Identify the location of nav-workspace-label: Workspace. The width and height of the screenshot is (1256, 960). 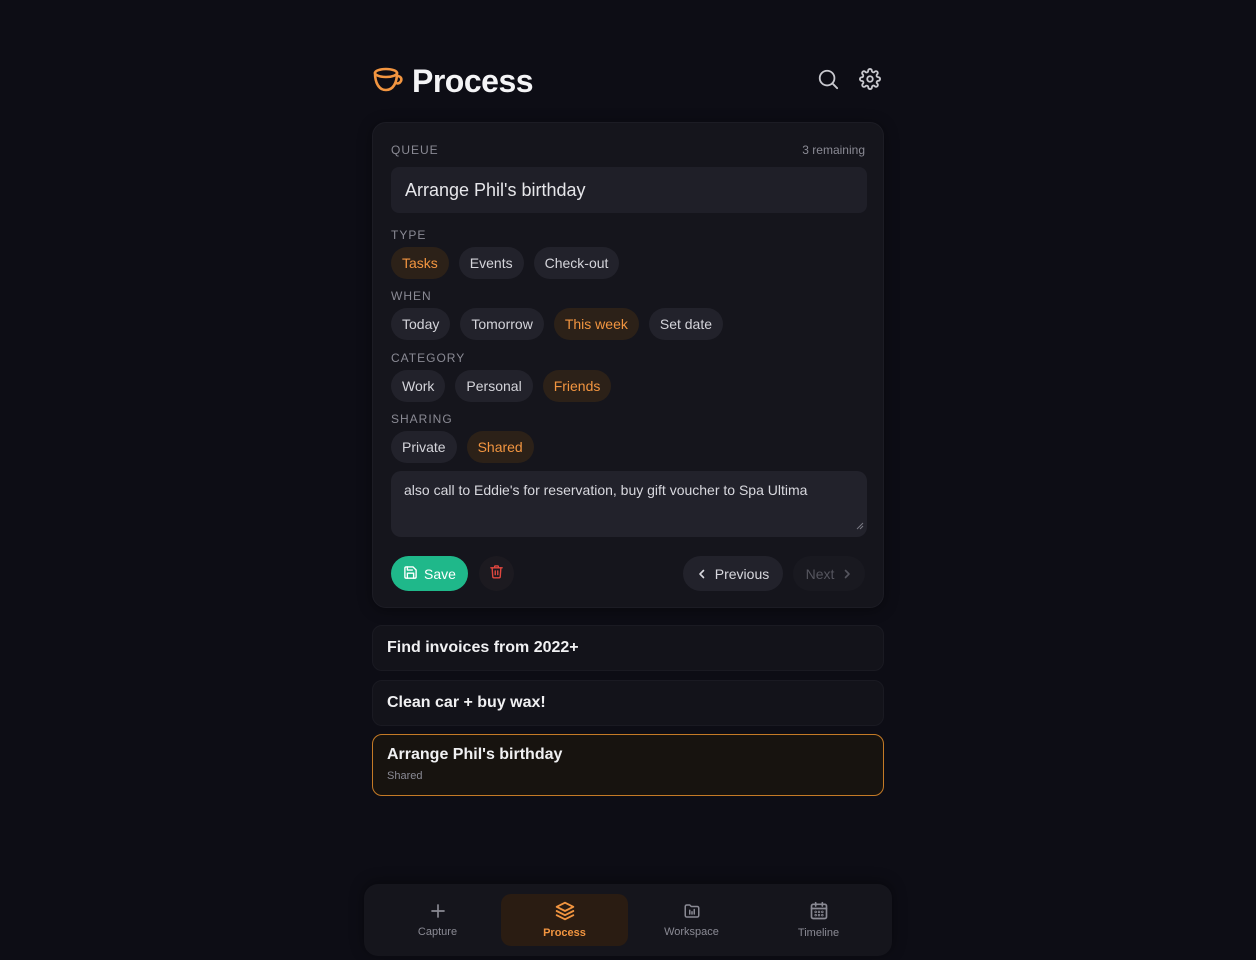
(691, 932).